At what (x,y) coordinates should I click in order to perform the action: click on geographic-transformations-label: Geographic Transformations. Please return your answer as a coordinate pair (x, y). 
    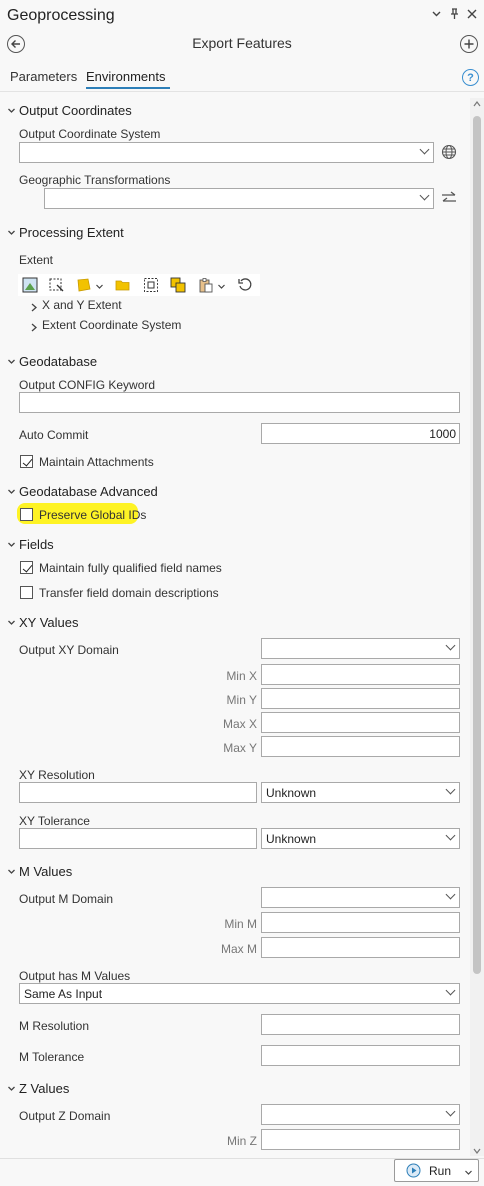
    Looking at the image, I should click on (95, 180).